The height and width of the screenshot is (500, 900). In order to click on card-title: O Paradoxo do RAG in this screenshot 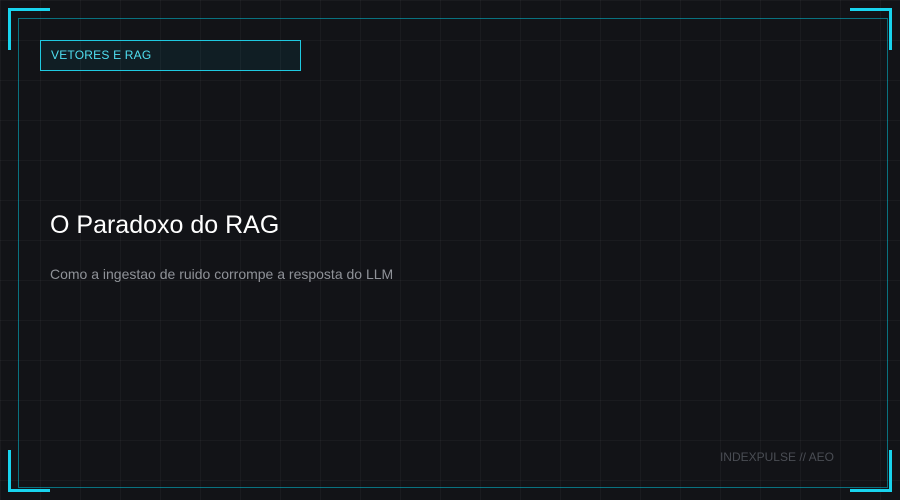, I will do `click(165, 225)`.